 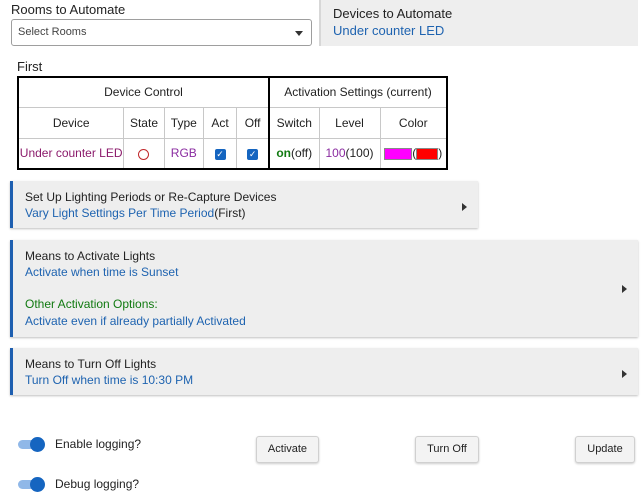 I want to click on rooms-select-placeholder: Select Rooms, so click(x=52, y=32).